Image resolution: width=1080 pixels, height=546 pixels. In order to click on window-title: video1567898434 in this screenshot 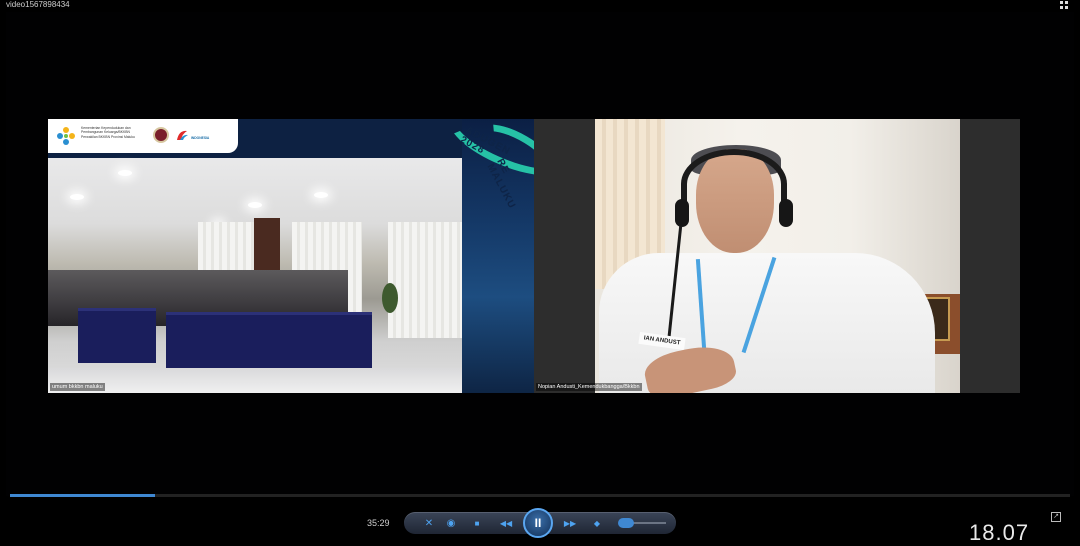, I will do `click(38, 4)`.